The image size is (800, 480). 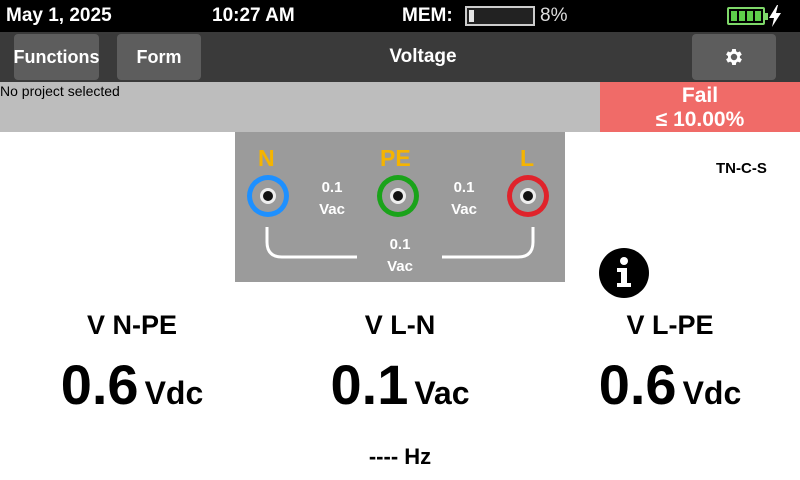 I want to click on measurement-label: V L-PE, so click(x=670, y=325).